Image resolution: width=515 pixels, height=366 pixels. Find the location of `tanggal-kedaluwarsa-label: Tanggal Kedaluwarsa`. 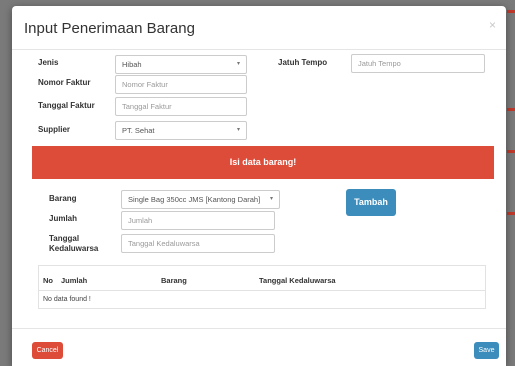

tanggal-kedaluwarsa-label: Tanggal Kedaluwarsa is located at coordinates (73, 244).